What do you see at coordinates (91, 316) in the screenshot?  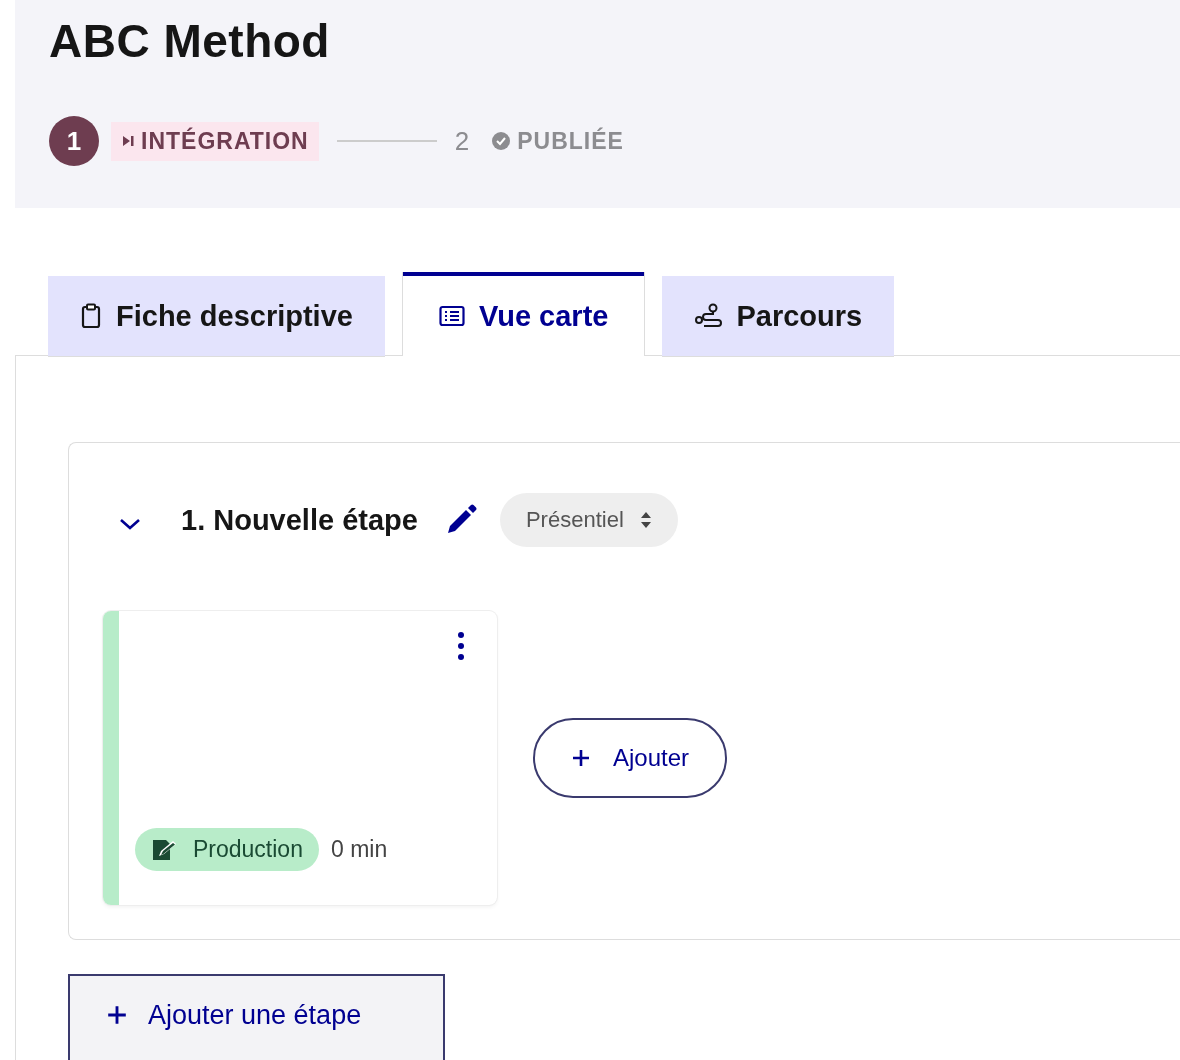 I see `clipboard-icon` at bounding box center [91, 316].